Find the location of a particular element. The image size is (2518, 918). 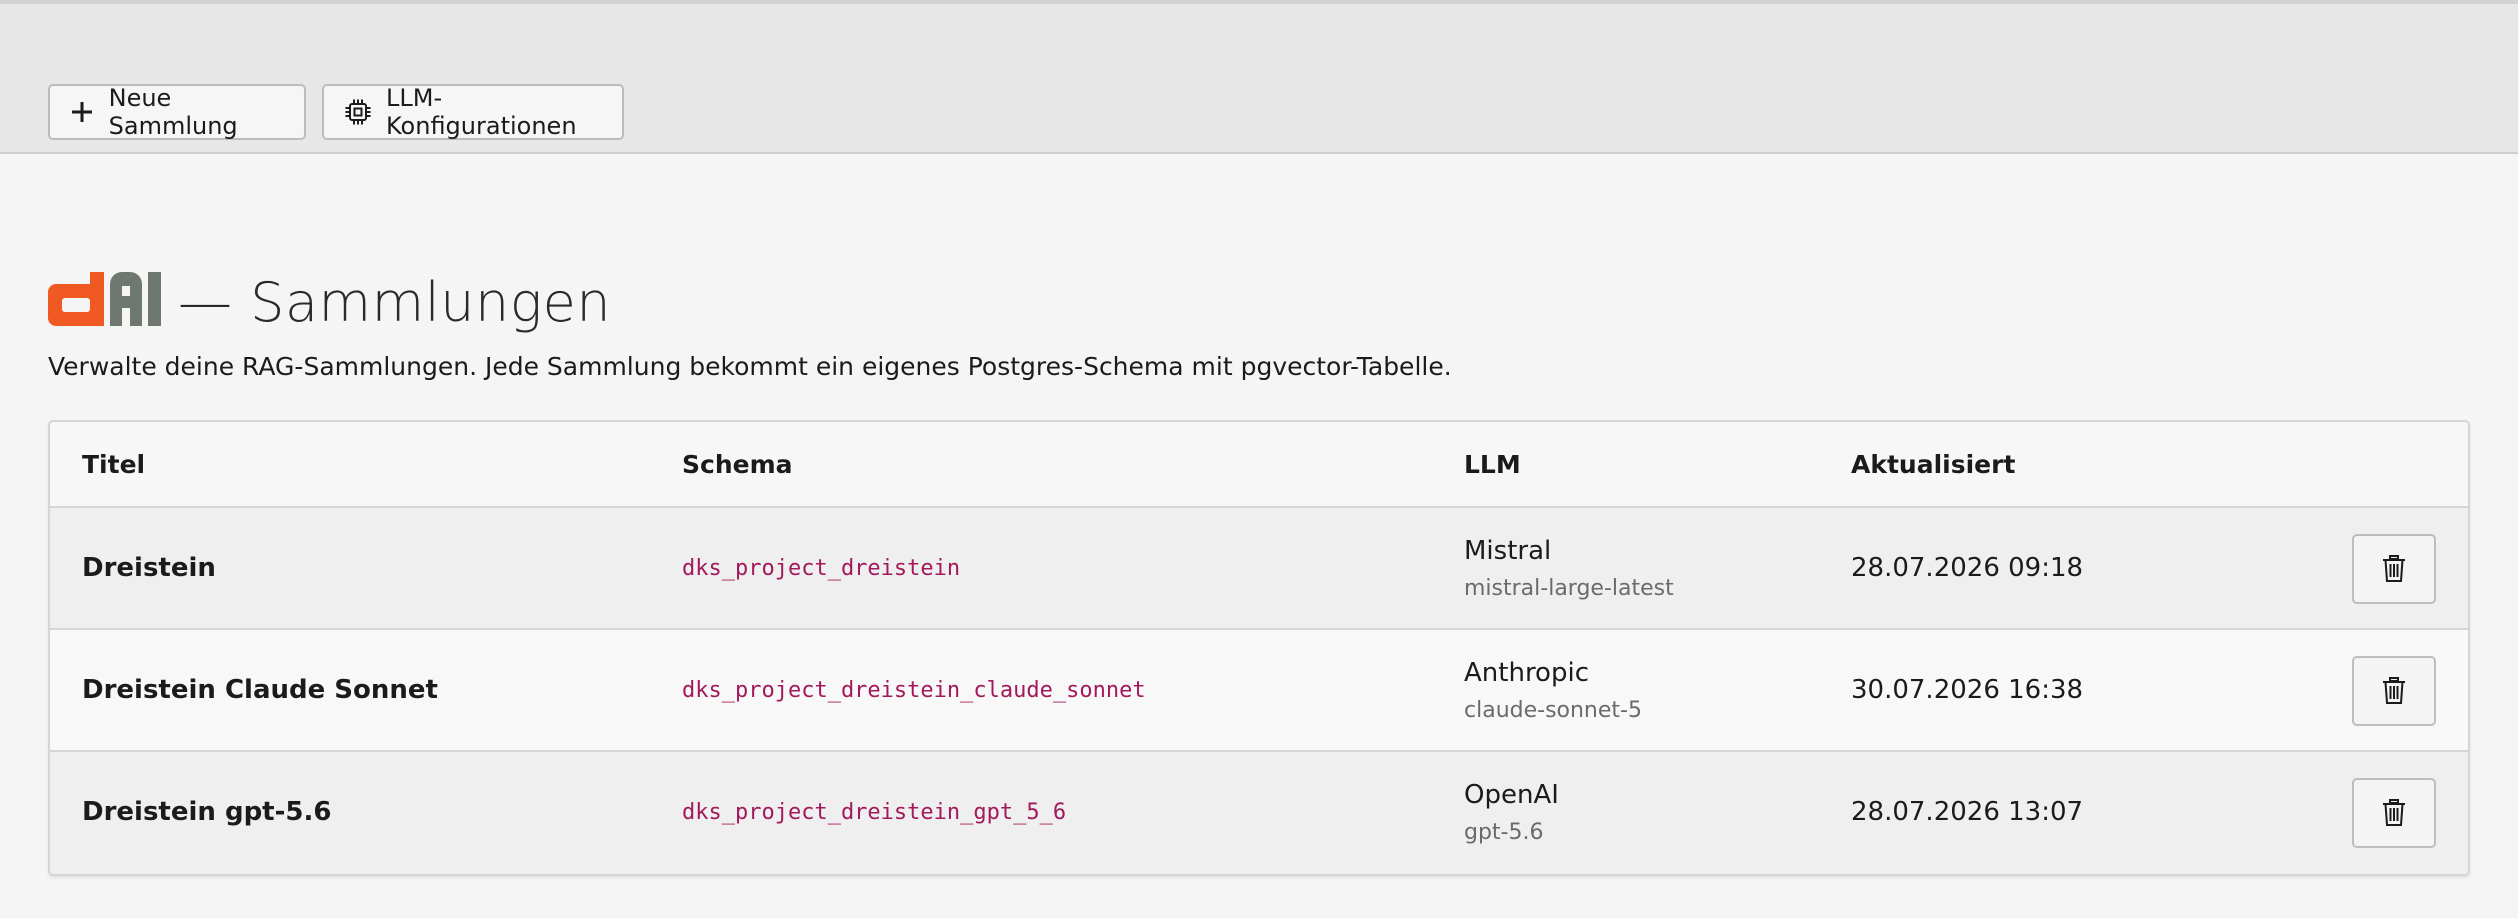

llm-configs-label: LLM-Konfigurationen is located at coordinates (481, 112).